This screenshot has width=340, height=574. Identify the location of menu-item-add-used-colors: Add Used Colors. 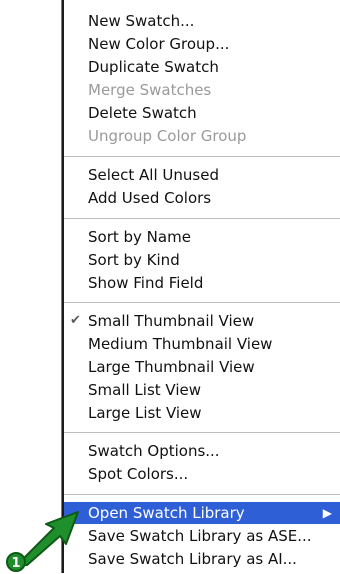
(202, 198).